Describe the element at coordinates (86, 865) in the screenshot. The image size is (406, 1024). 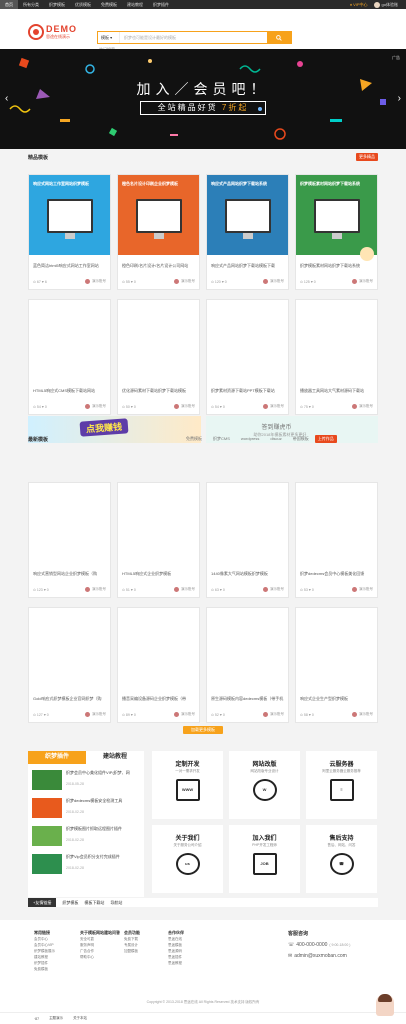
I see `list-item: 织梦Vip会员积分支付完成插件 2018-02-28` at that location.